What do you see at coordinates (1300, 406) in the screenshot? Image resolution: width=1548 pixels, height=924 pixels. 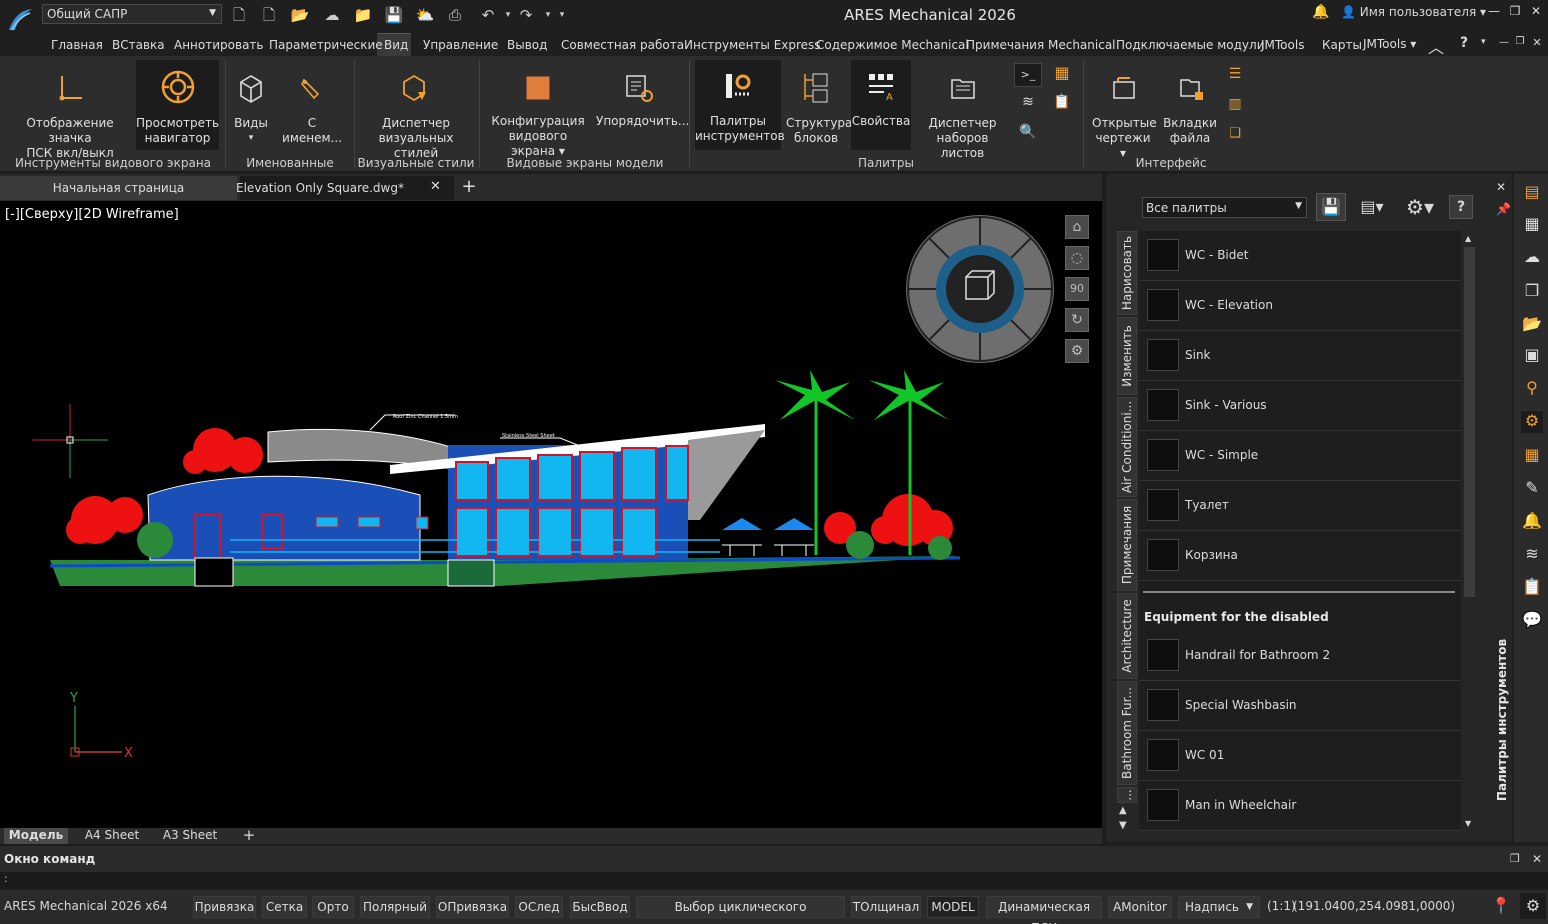 I see `palette-item: Sink - Various` at bounding box center [1300, 406].